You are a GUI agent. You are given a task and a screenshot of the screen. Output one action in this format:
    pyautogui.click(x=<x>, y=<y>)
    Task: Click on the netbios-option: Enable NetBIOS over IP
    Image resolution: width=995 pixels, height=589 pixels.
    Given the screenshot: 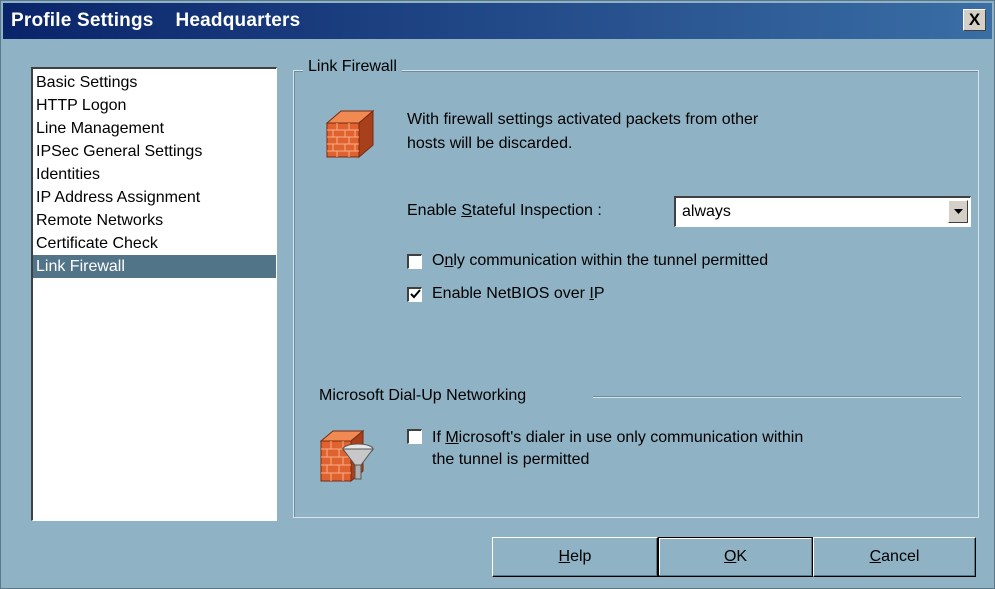 What is the action you would take?
    pyautogui.click(x=506, y=294)
    